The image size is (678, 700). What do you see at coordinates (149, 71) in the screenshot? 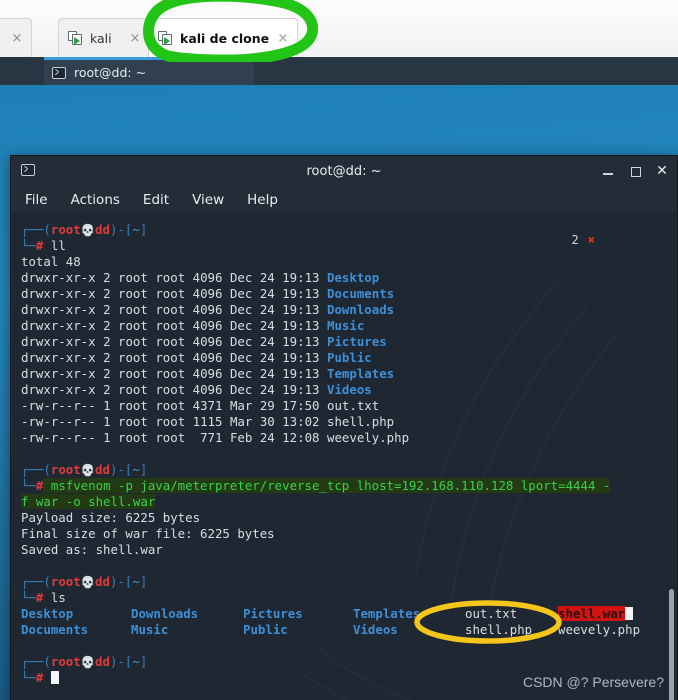
I see `taskbar-item-terminal: root@dd: ~` at bounding box center [149, 71].